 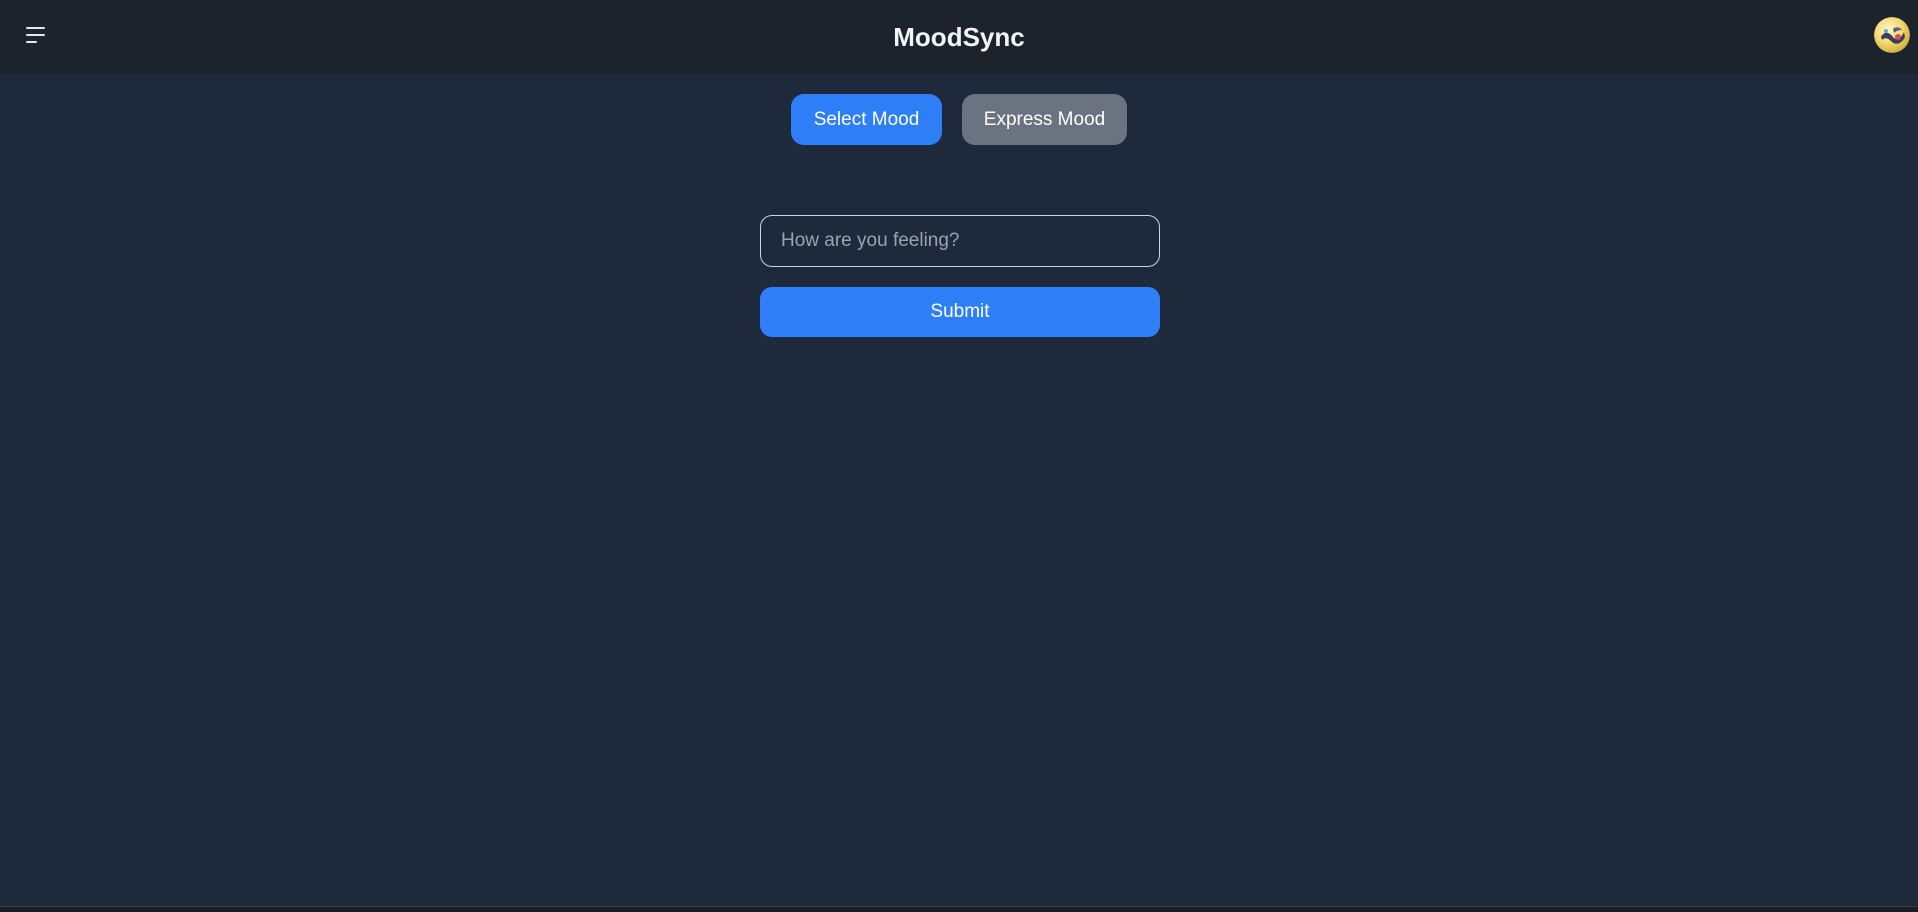 What do you see at coordinates (959, 909) in the screenshot?
I see `bottom-edge` at bounding box center [959, 909].